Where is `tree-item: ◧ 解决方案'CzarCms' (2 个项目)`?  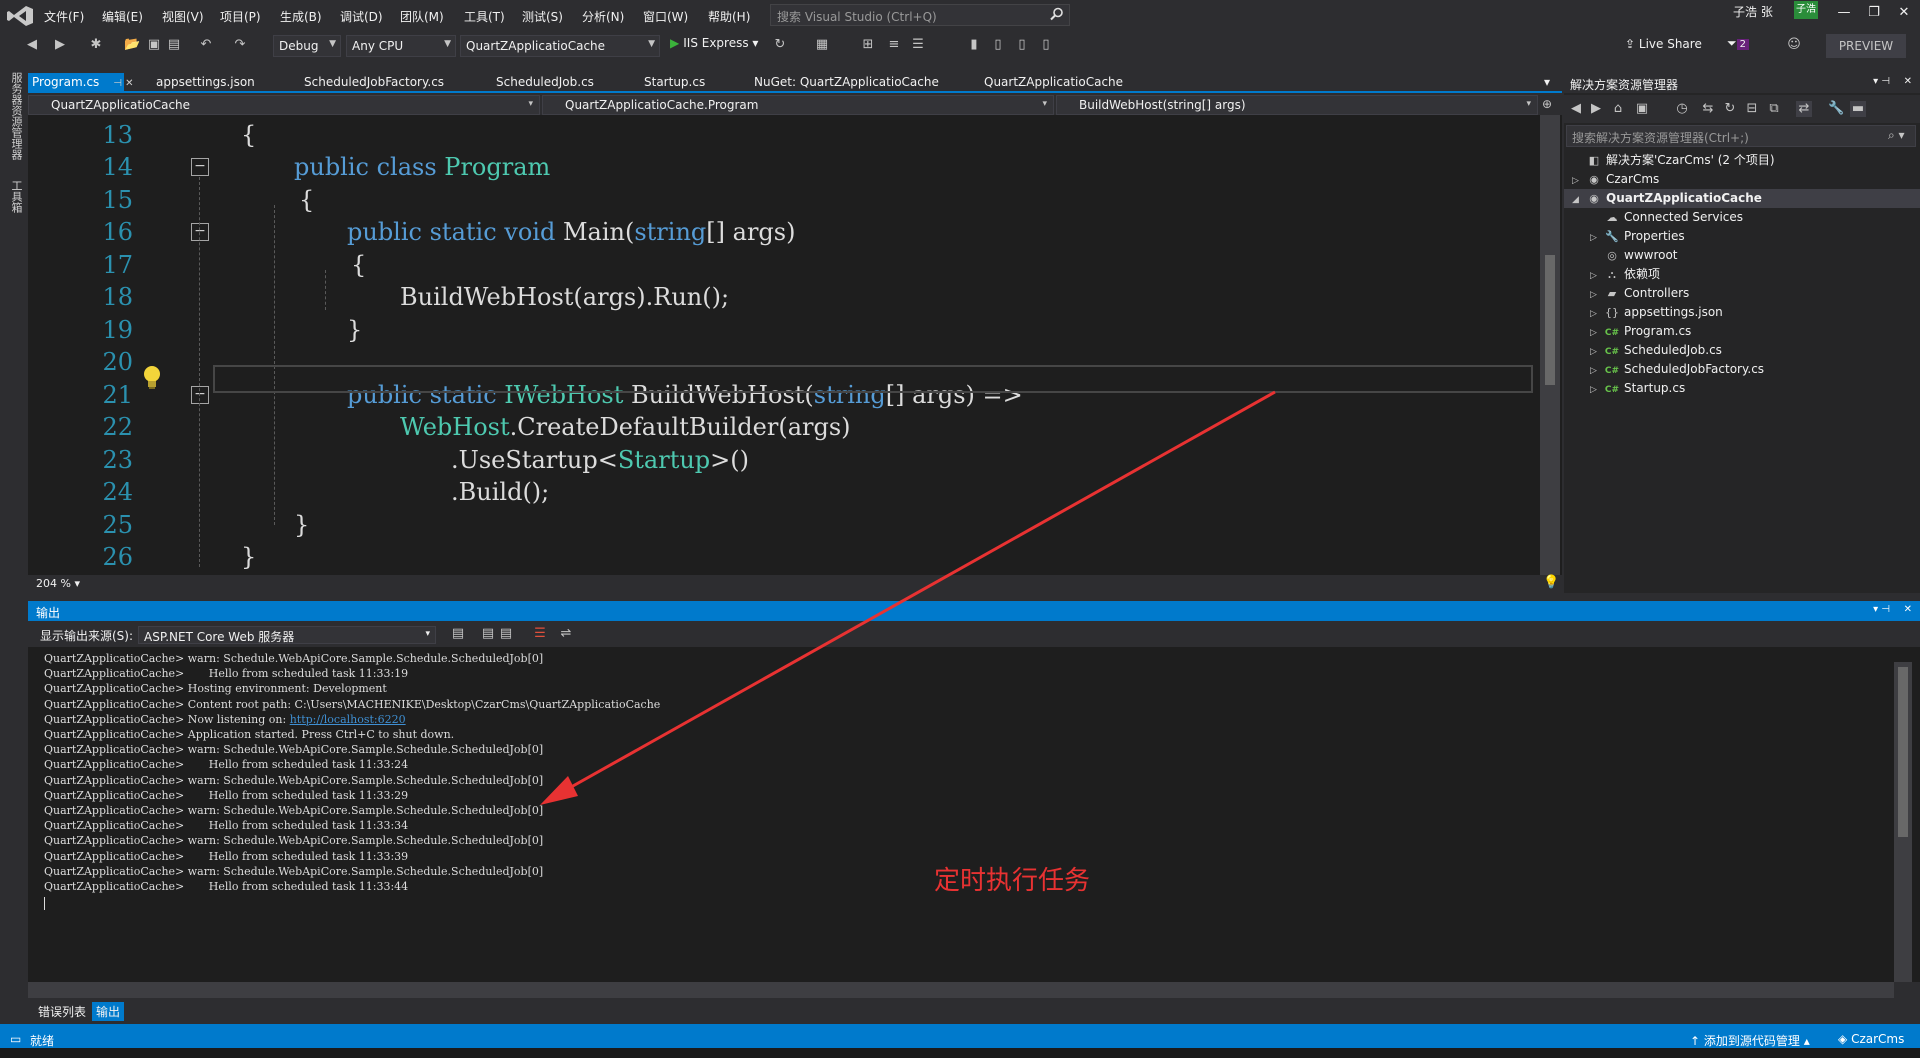 tree-item: ◧ 解决方案'CzarCms' (2 个项目) is located at coordinates (1742, 160).